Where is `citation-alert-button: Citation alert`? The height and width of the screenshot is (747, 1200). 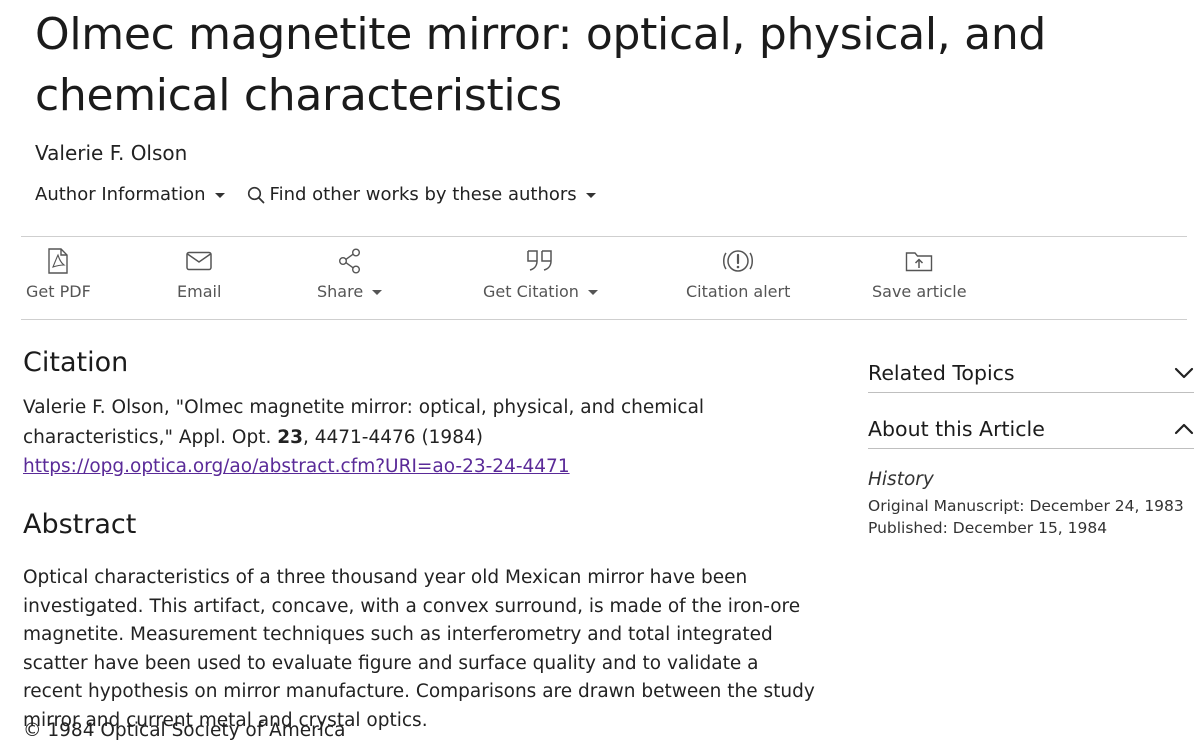
citation-alert-button: Citation alert is located at coordinates (738, 279).